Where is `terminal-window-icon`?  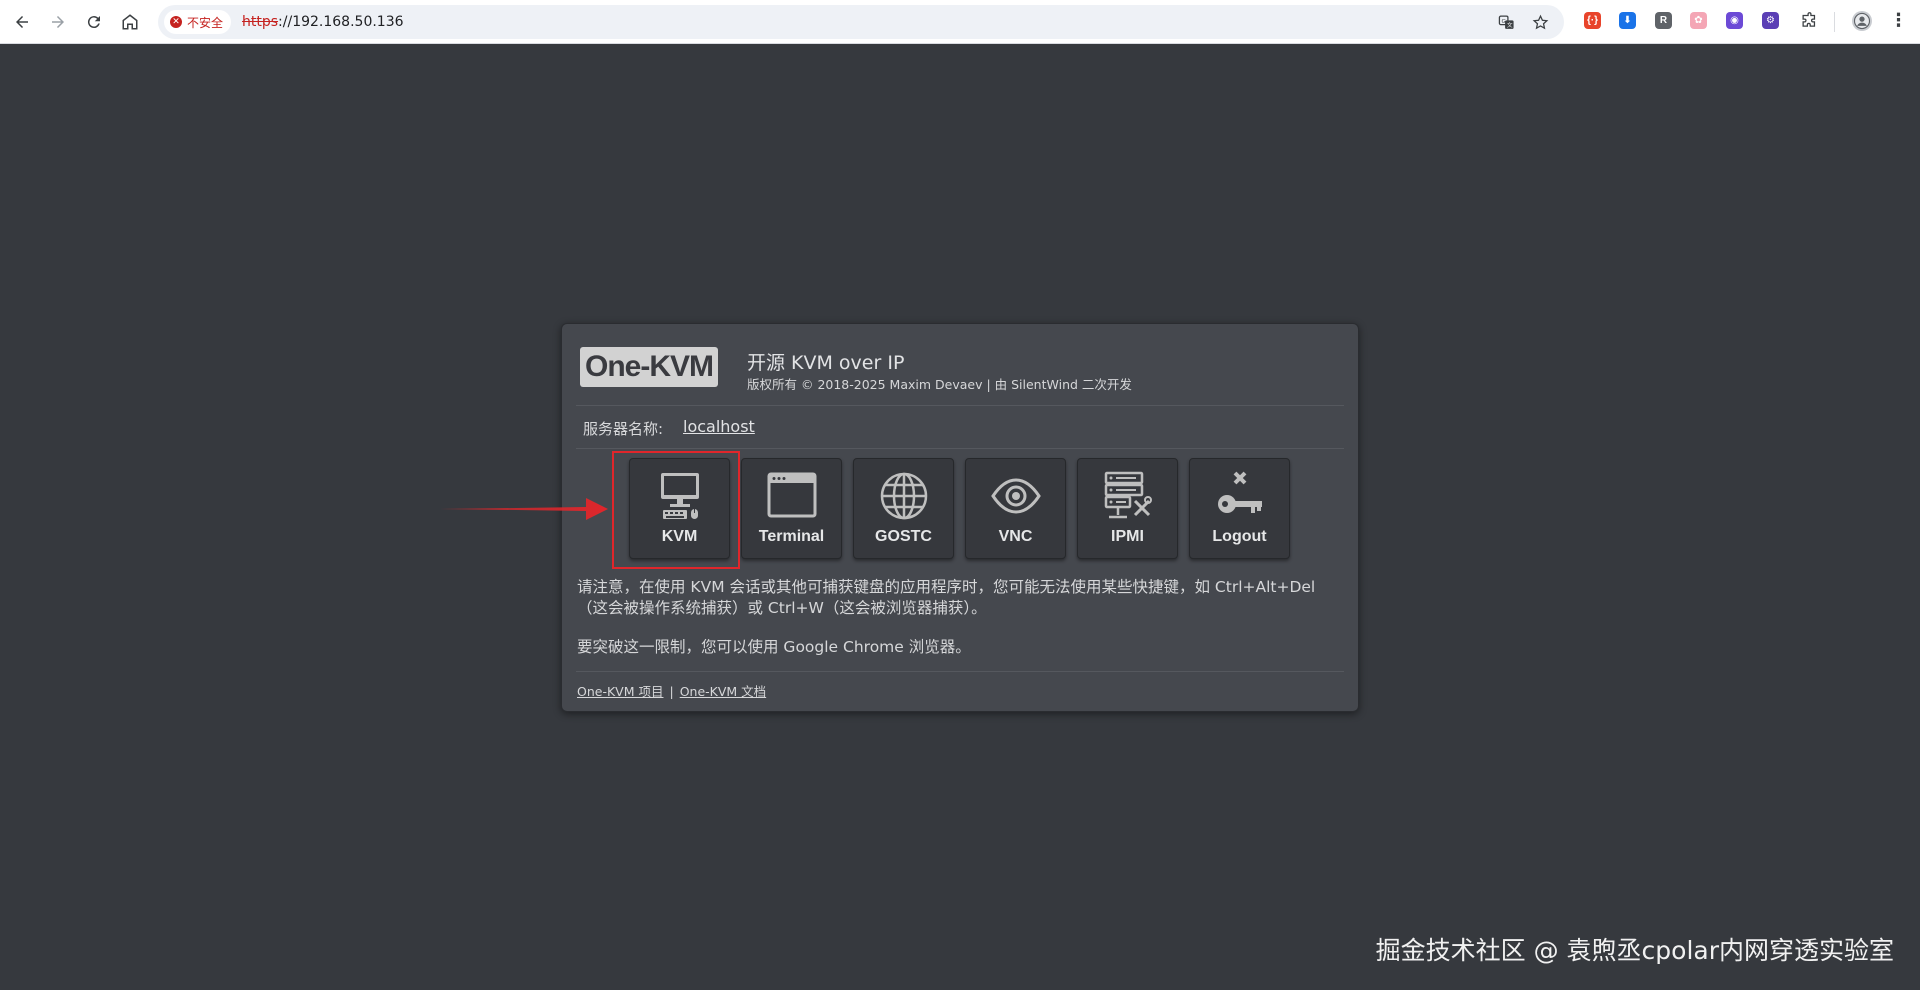
terminal-window-icon is located at coordinates (792, 495).